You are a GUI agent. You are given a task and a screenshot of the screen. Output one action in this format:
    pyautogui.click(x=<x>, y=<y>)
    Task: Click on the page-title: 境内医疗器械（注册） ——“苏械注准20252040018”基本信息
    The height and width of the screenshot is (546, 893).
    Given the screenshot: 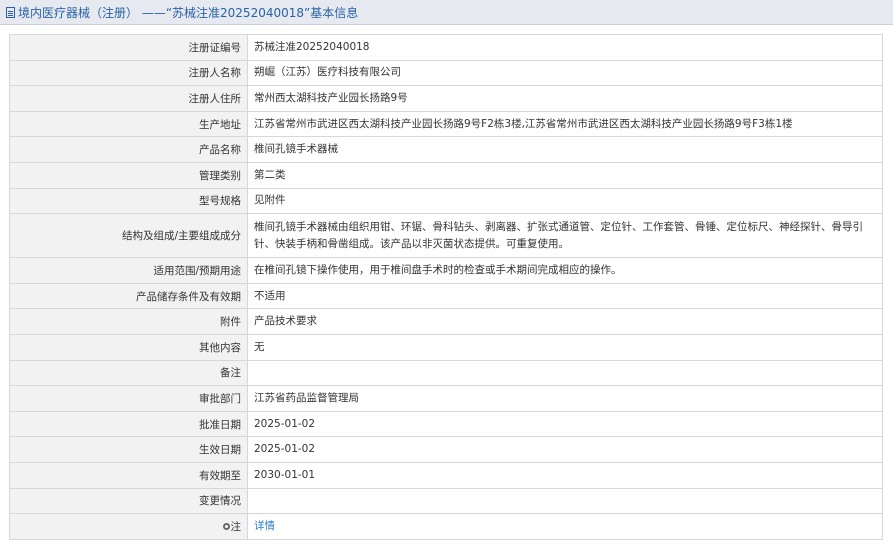 What is the action you would take?
    pyautogui.click(x=188, y=12)
    